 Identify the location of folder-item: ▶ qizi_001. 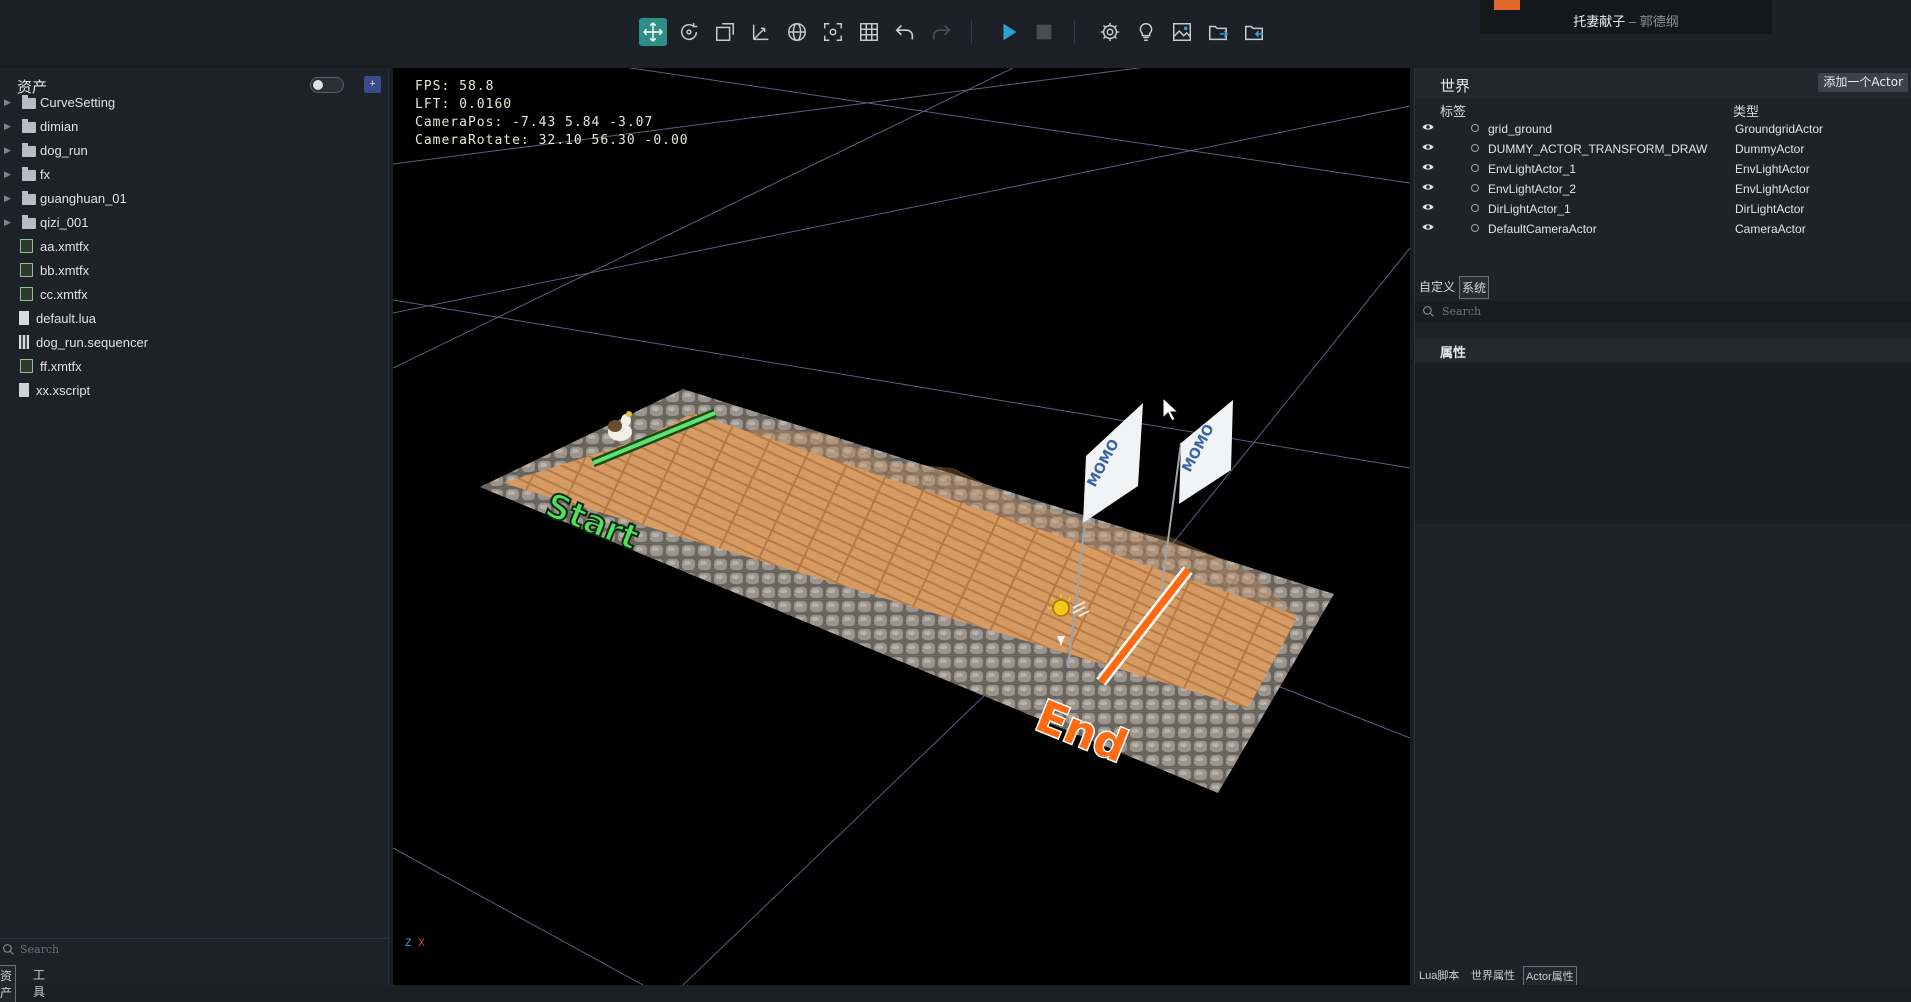
(194, 223).